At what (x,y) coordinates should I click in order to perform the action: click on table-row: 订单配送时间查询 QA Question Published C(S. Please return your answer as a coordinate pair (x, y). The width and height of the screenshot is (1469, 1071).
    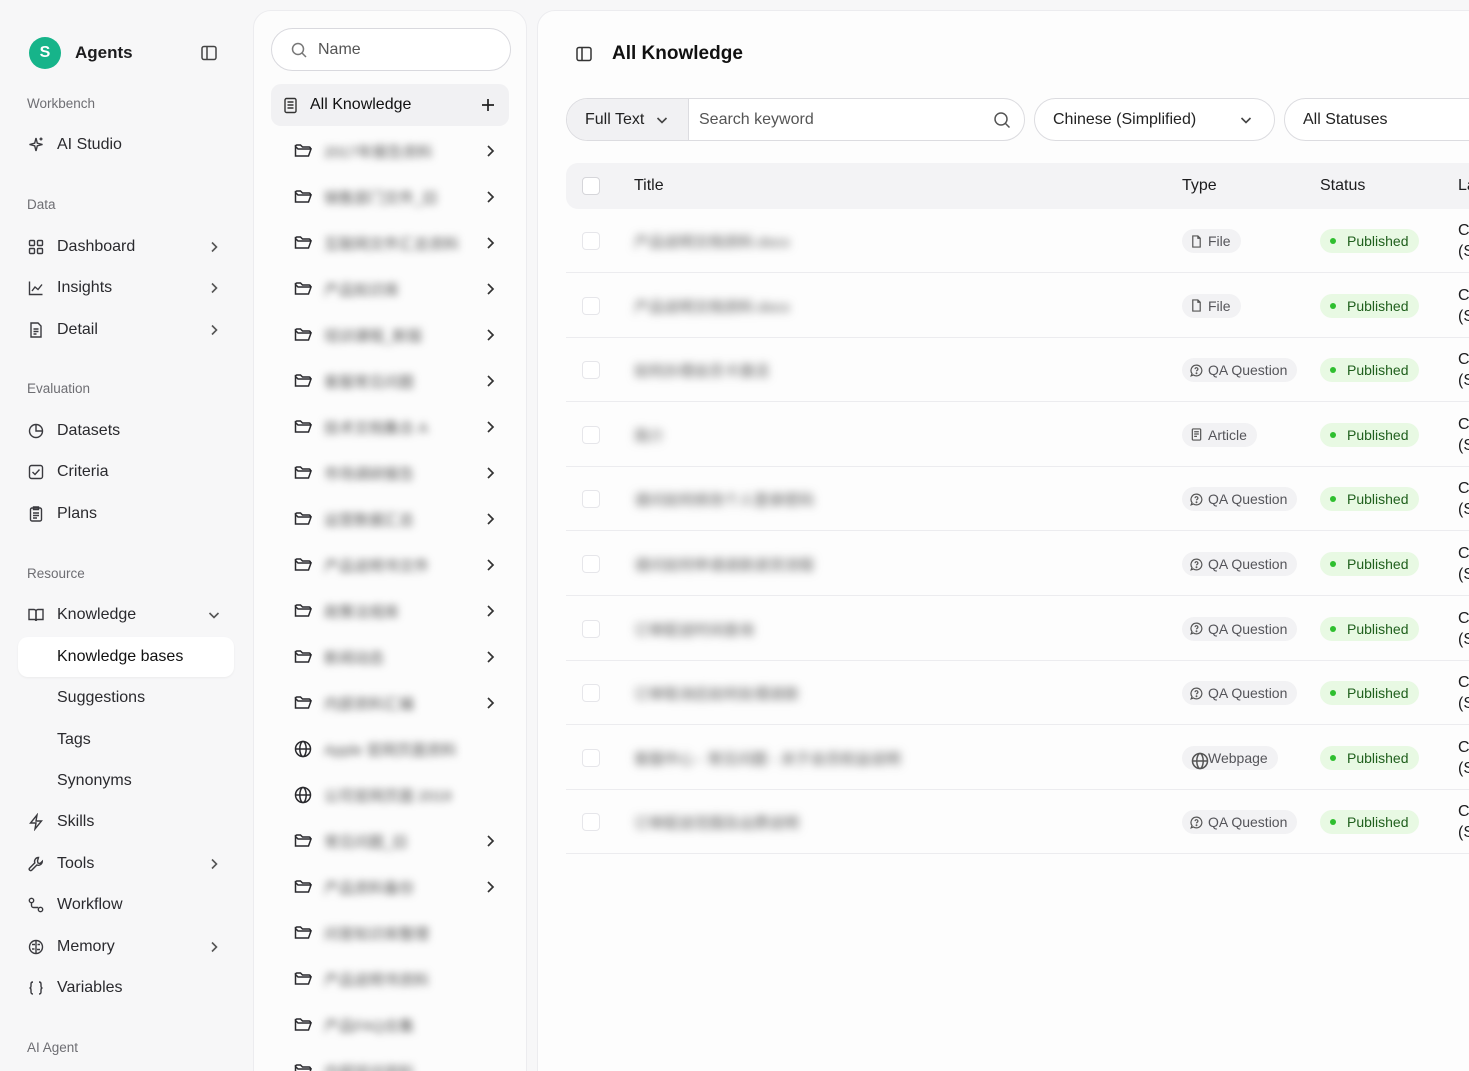
    Looking at the image, I should click on (1017, 629).